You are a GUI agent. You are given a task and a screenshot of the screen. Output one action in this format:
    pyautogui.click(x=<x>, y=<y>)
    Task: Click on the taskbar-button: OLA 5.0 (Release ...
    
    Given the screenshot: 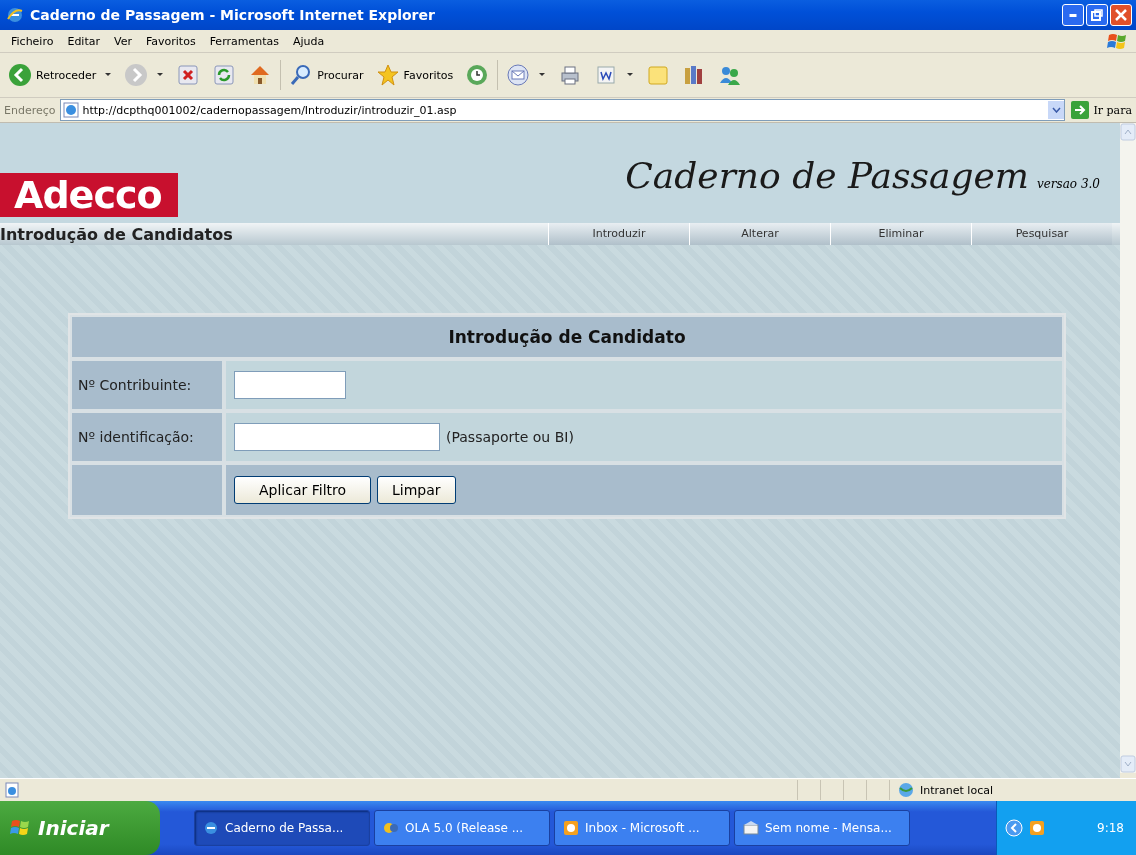 What is the action you would take?
    pyautogui.click(x=462, y=828)
    